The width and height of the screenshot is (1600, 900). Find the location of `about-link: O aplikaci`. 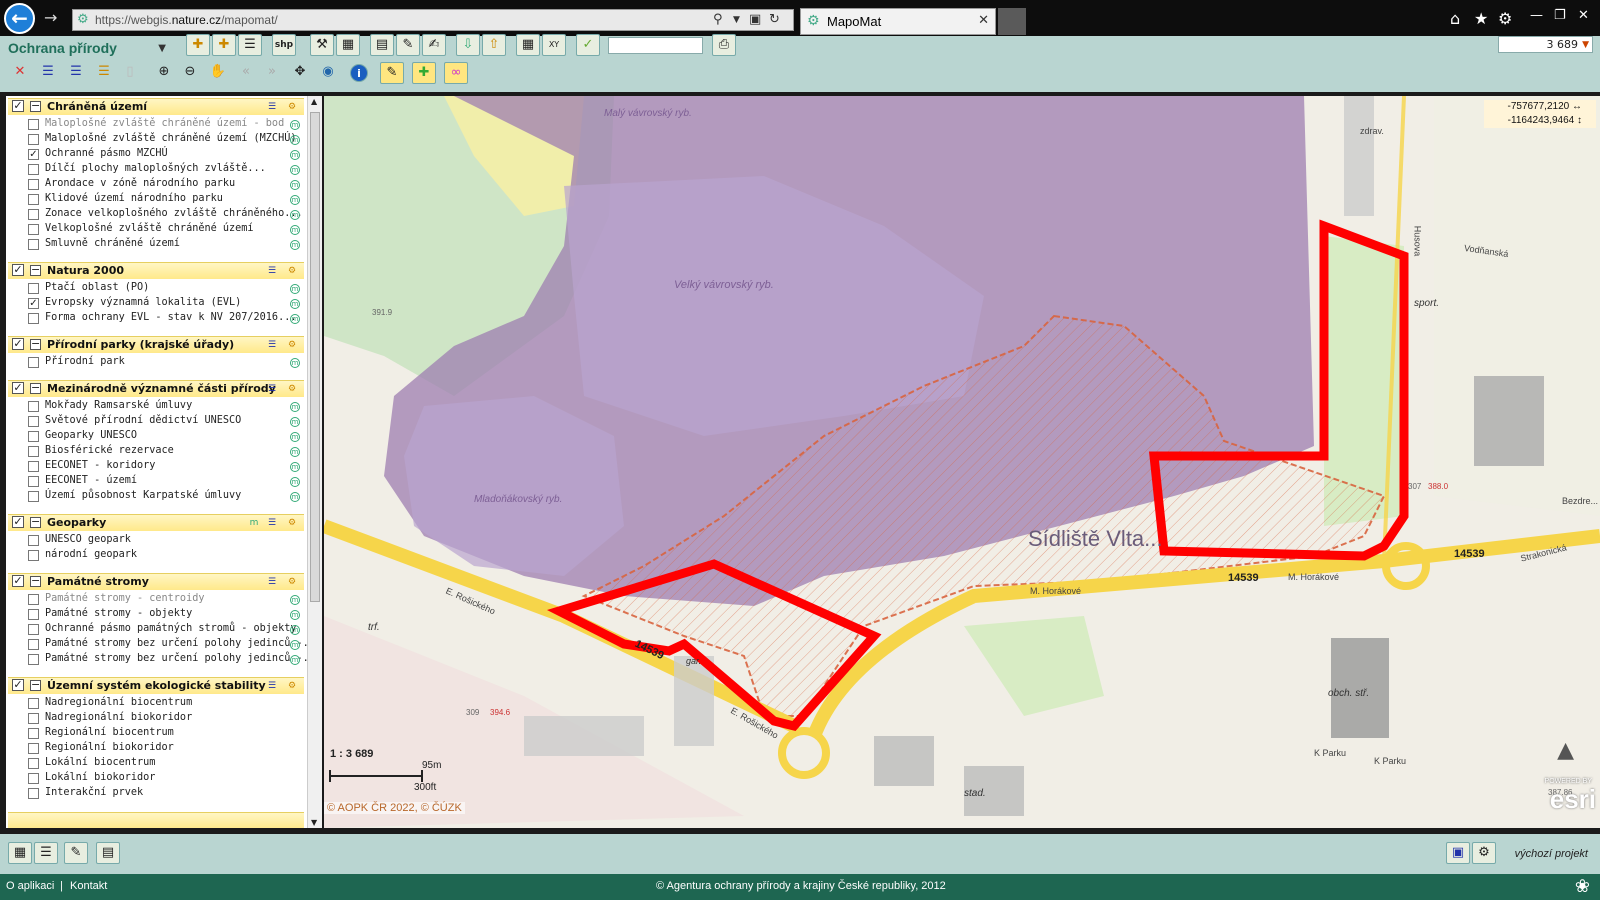

about-link: O aplikaci is located at coordinates (30, 886).